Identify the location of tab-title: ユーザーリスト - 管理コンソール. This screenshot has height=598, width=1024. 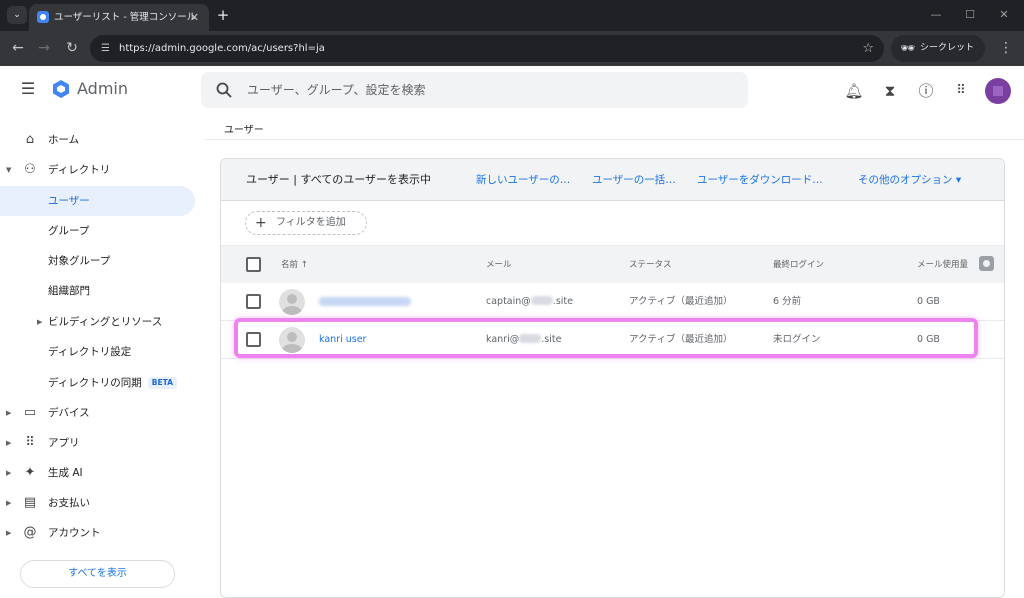
(125, 17).